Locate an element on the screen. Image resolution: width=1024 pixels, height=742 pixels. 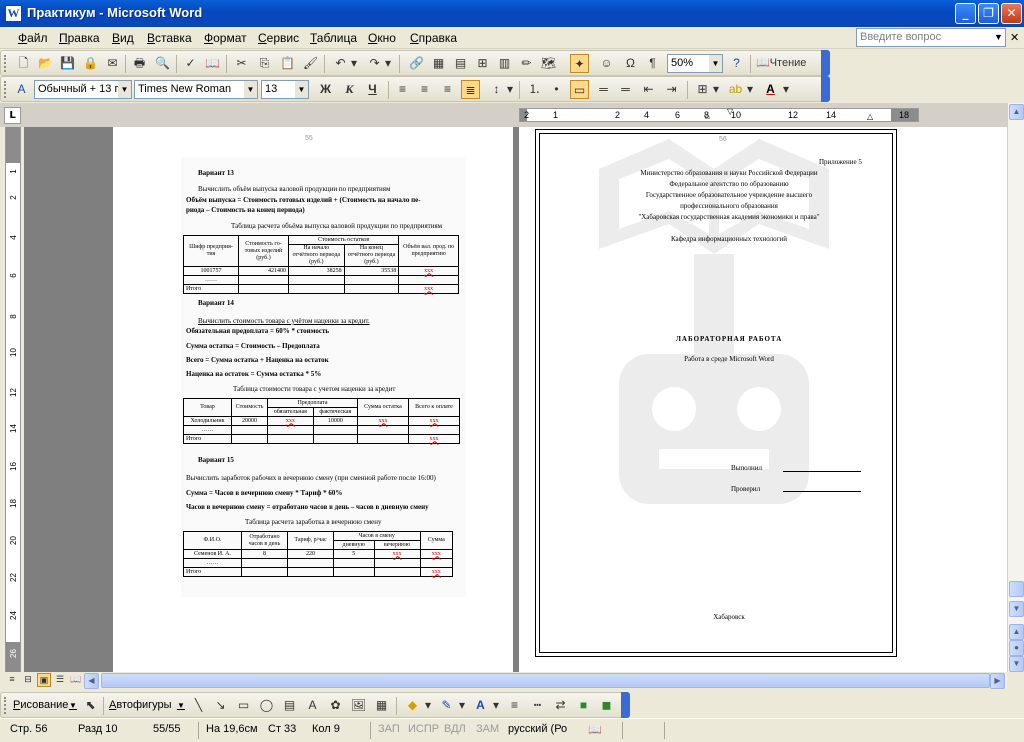
print-preview-icon: 🔍 is located at coordinates (162, 63).